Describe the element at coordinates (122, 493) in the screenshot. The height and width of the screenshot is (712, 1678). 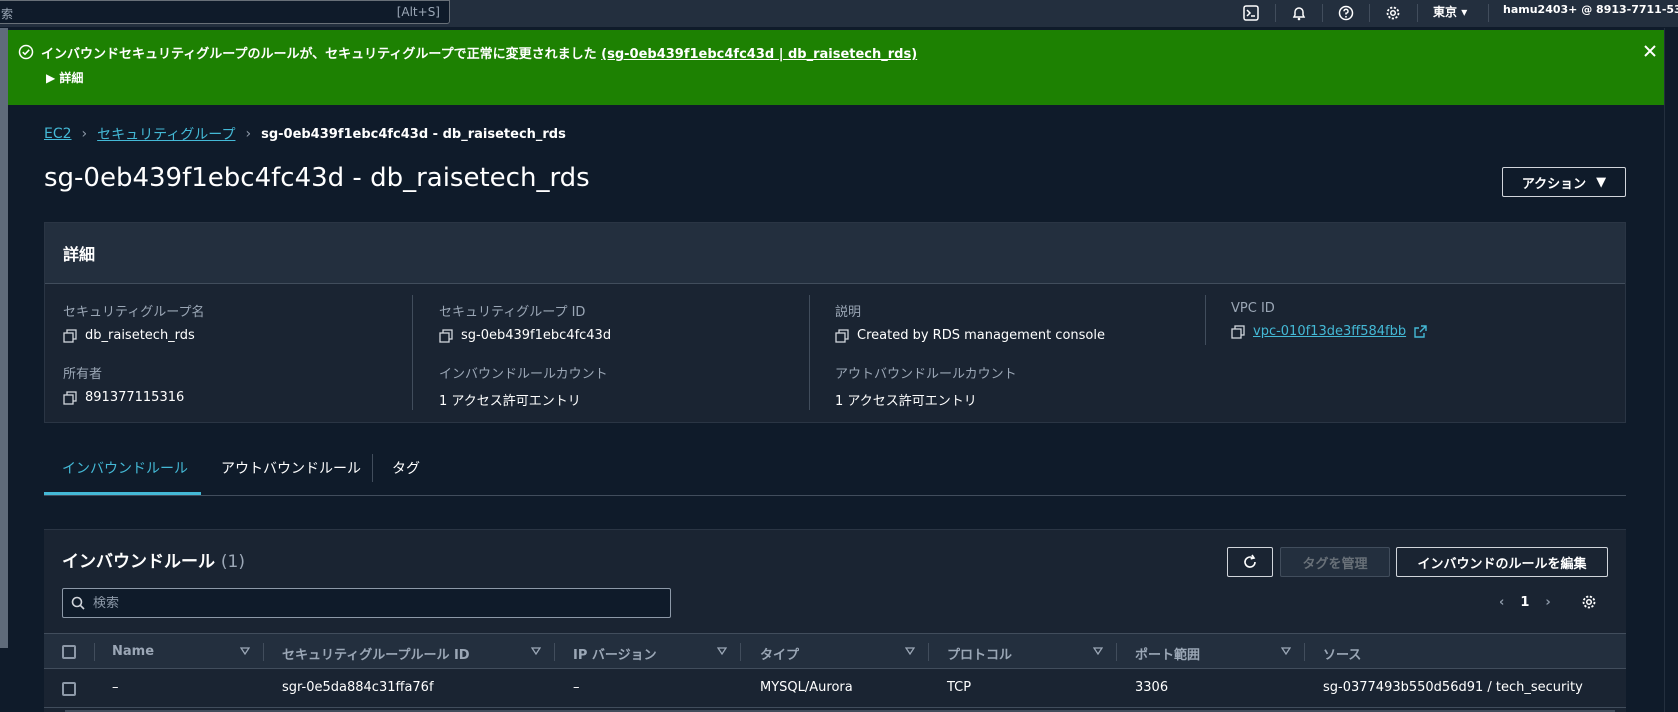
I see `active-tab-indicator` at that location.